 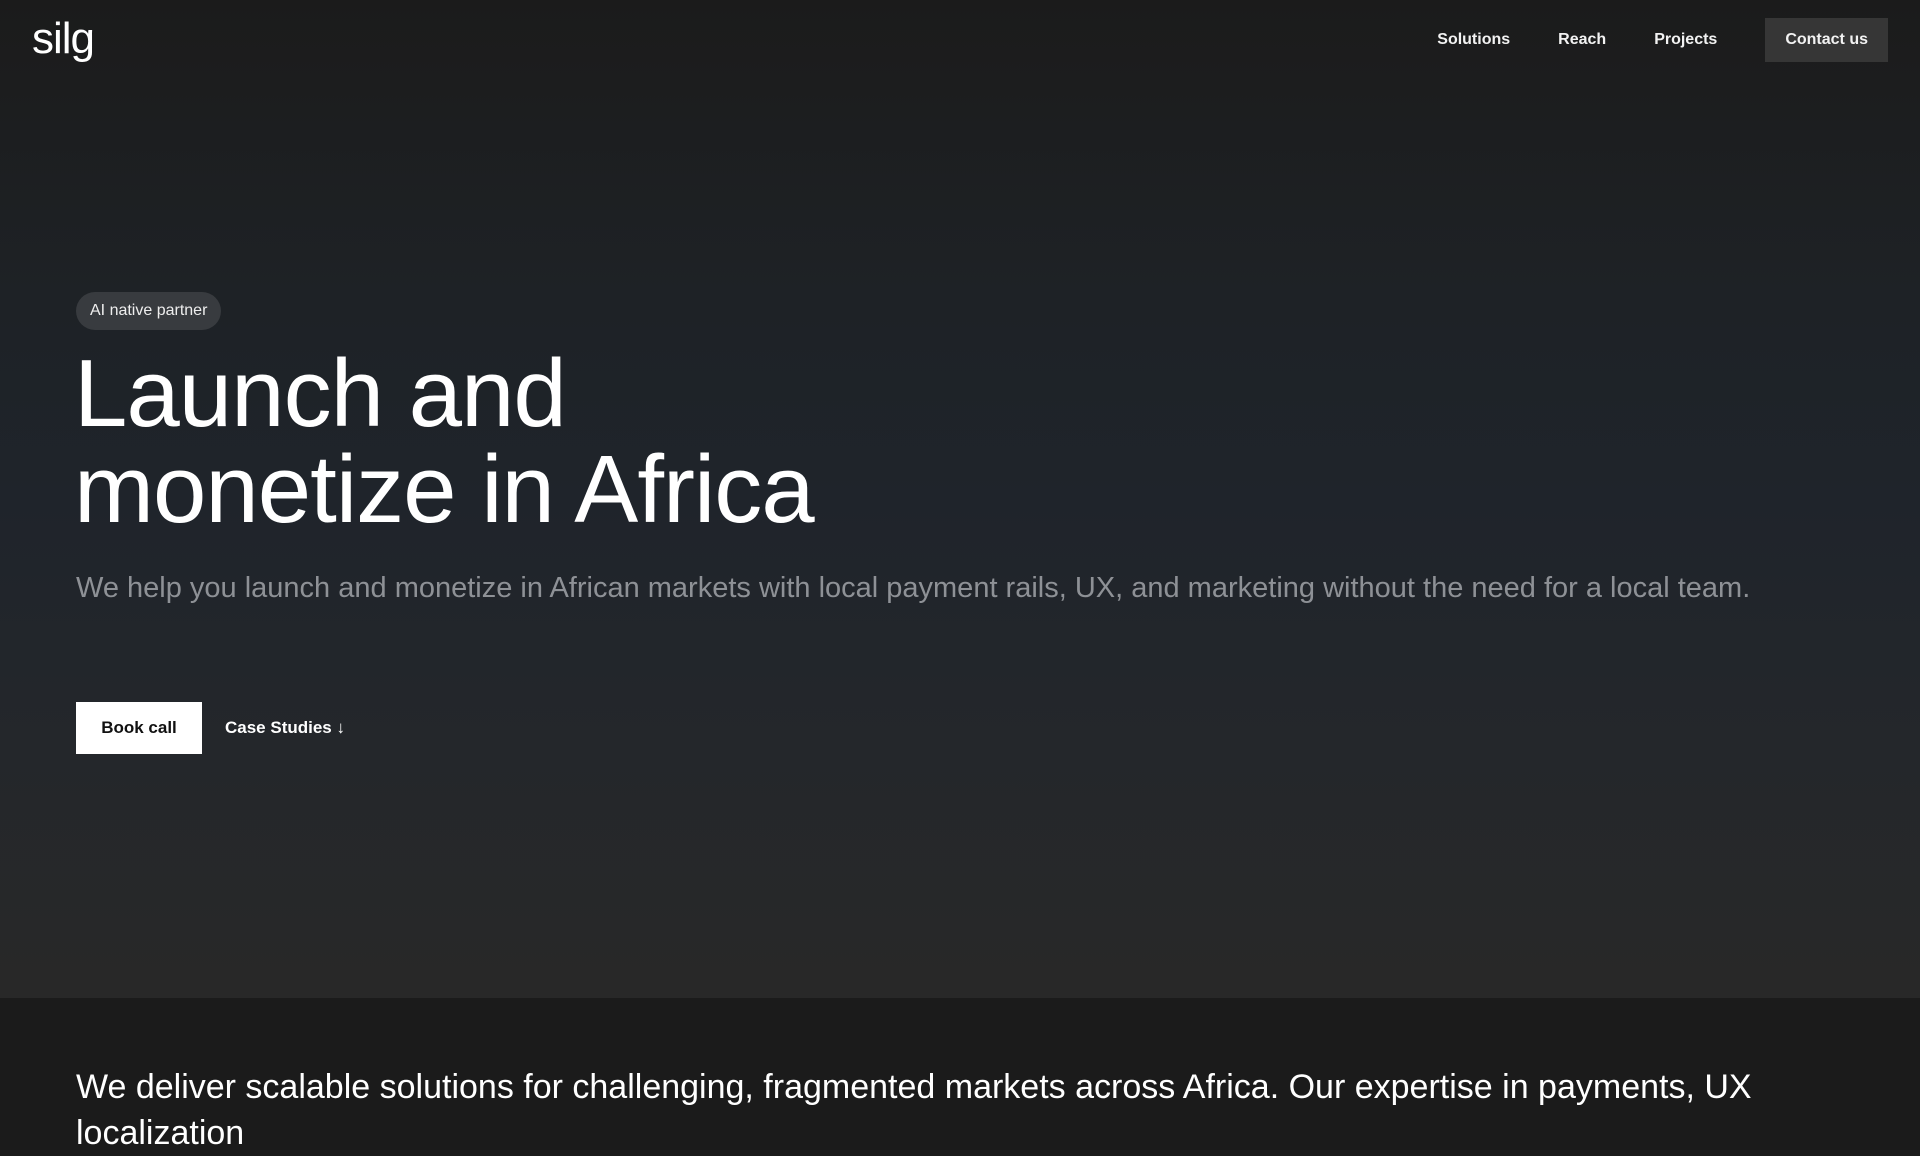 I want to click on book-call-button: Book call, so click(x=139, y=728).